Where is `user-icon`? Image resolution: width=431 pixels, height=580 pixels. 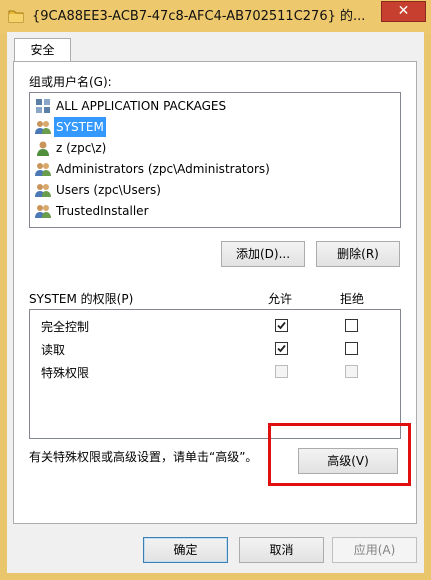 user-icon is located at coordinates (43, 148).